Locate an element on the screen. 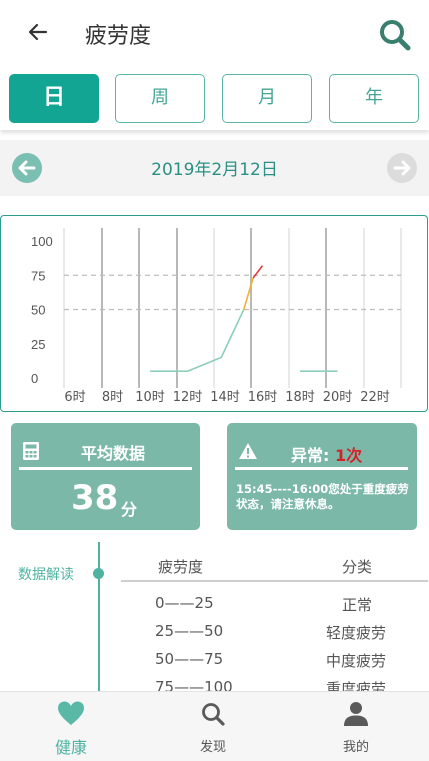 The image size is (429, 761). period-tabs: 日 周 月 年 is located at coordinates (214, 98).